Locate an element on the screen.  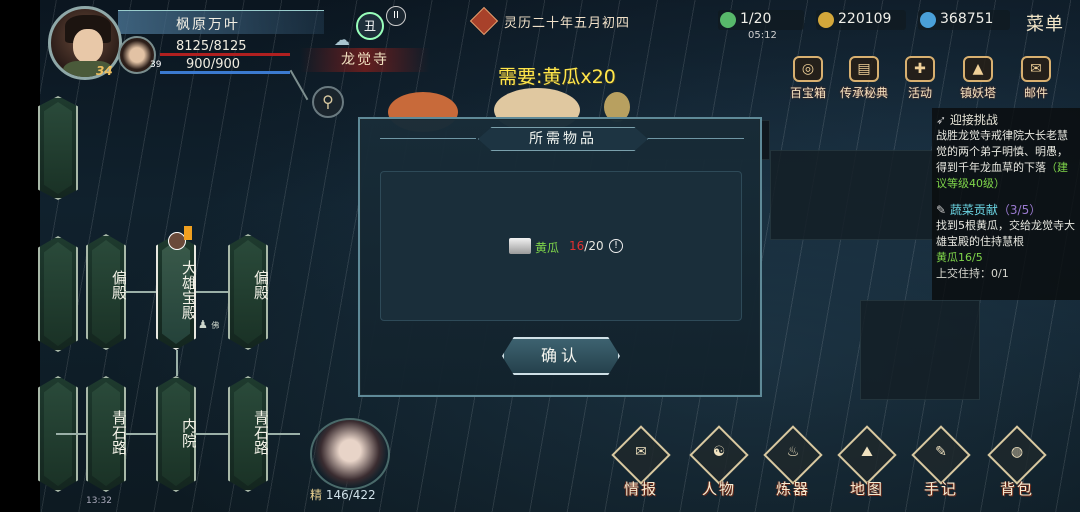
temple-gate is located at coordinates (920, 350).